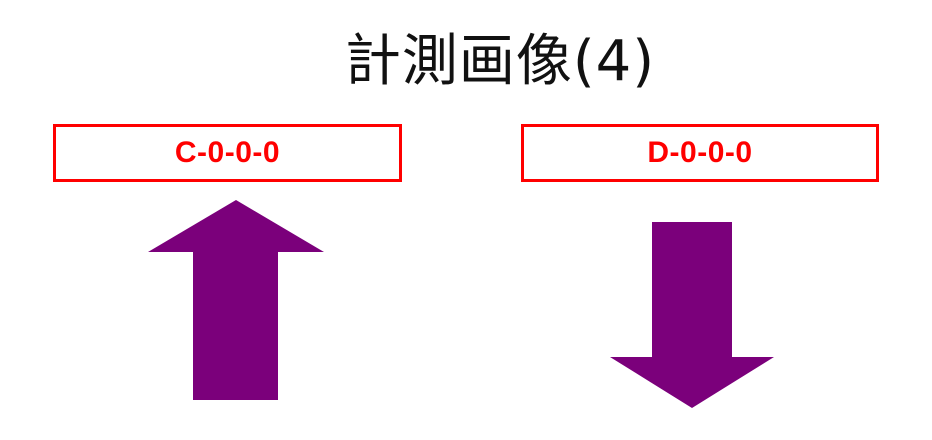 This screenshot has height=440, width=932. I want to click on label-box-right: D-0-0-0, so click(700, 153).